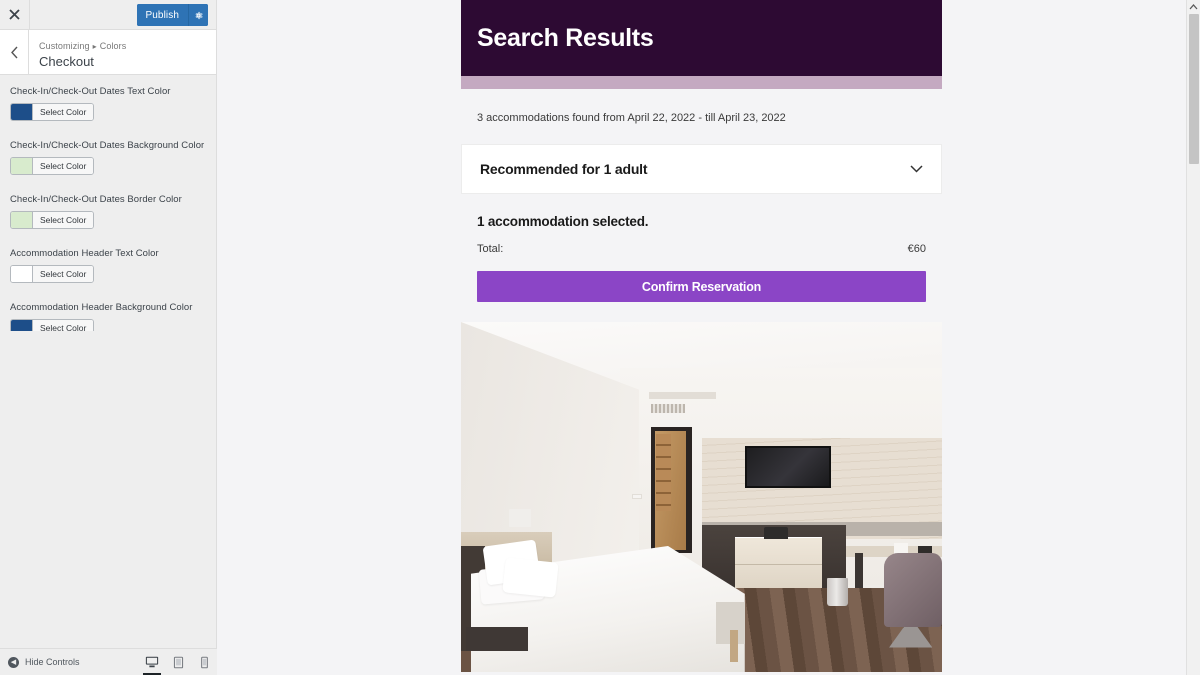  I want to click on tablet-icon, so click(178, 662).